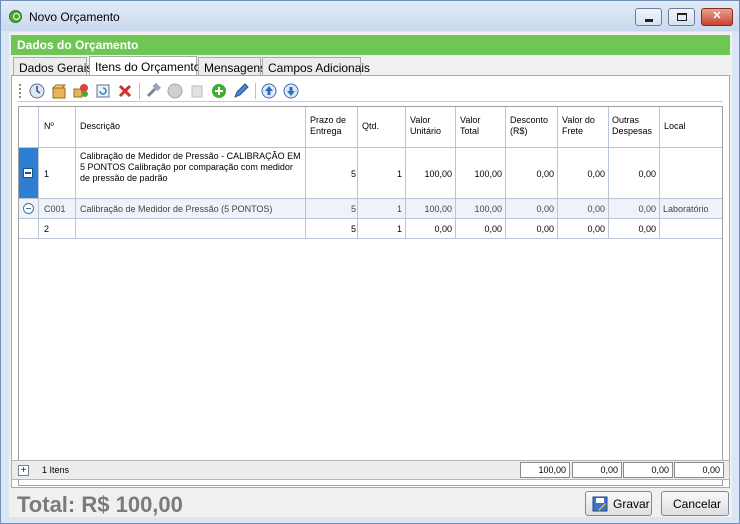 This screenshot has height=524, width=740. Describe the element at coordinates (81, 91) in the screenshot. I see `multi-item-icon` at that location.